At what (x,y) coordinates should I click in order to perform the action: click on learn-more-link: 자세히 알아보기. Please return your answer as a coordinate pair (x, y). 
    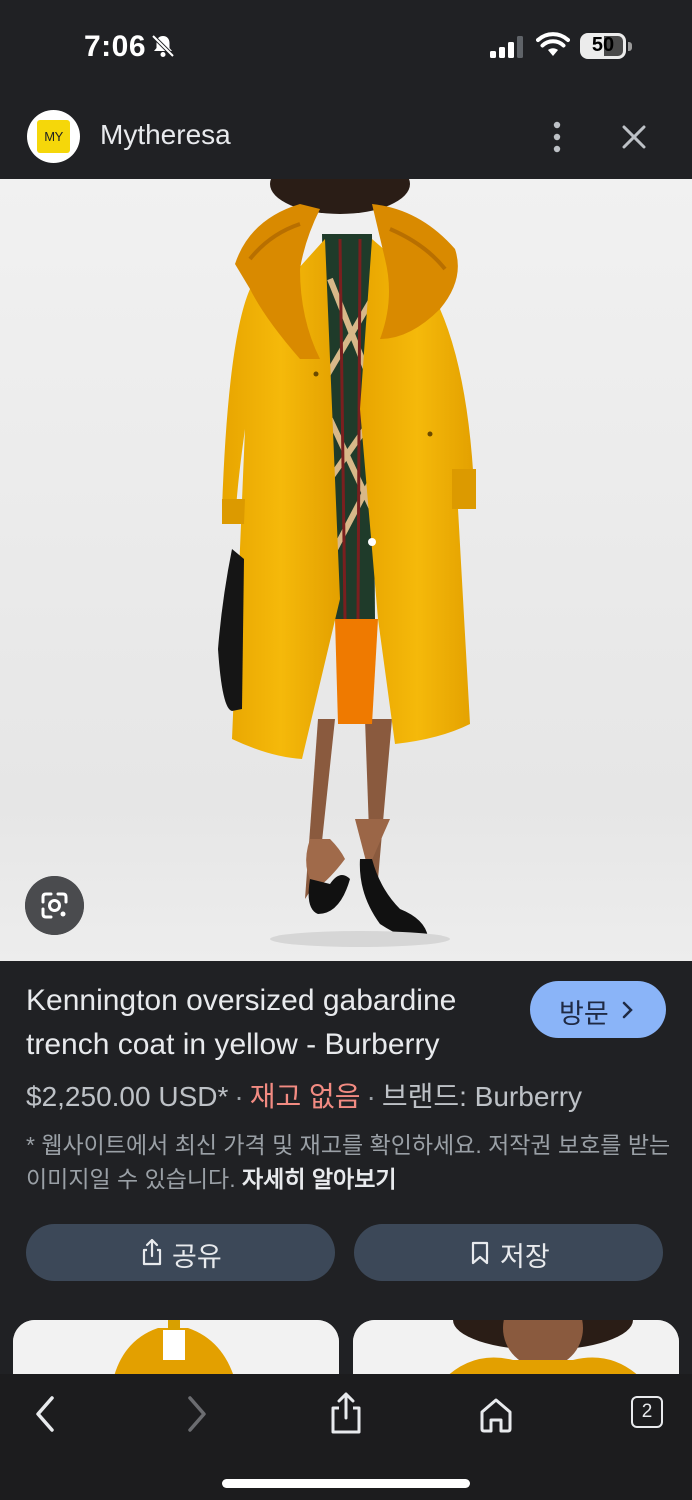
    Looking at the image, I should click on (319, 1179).